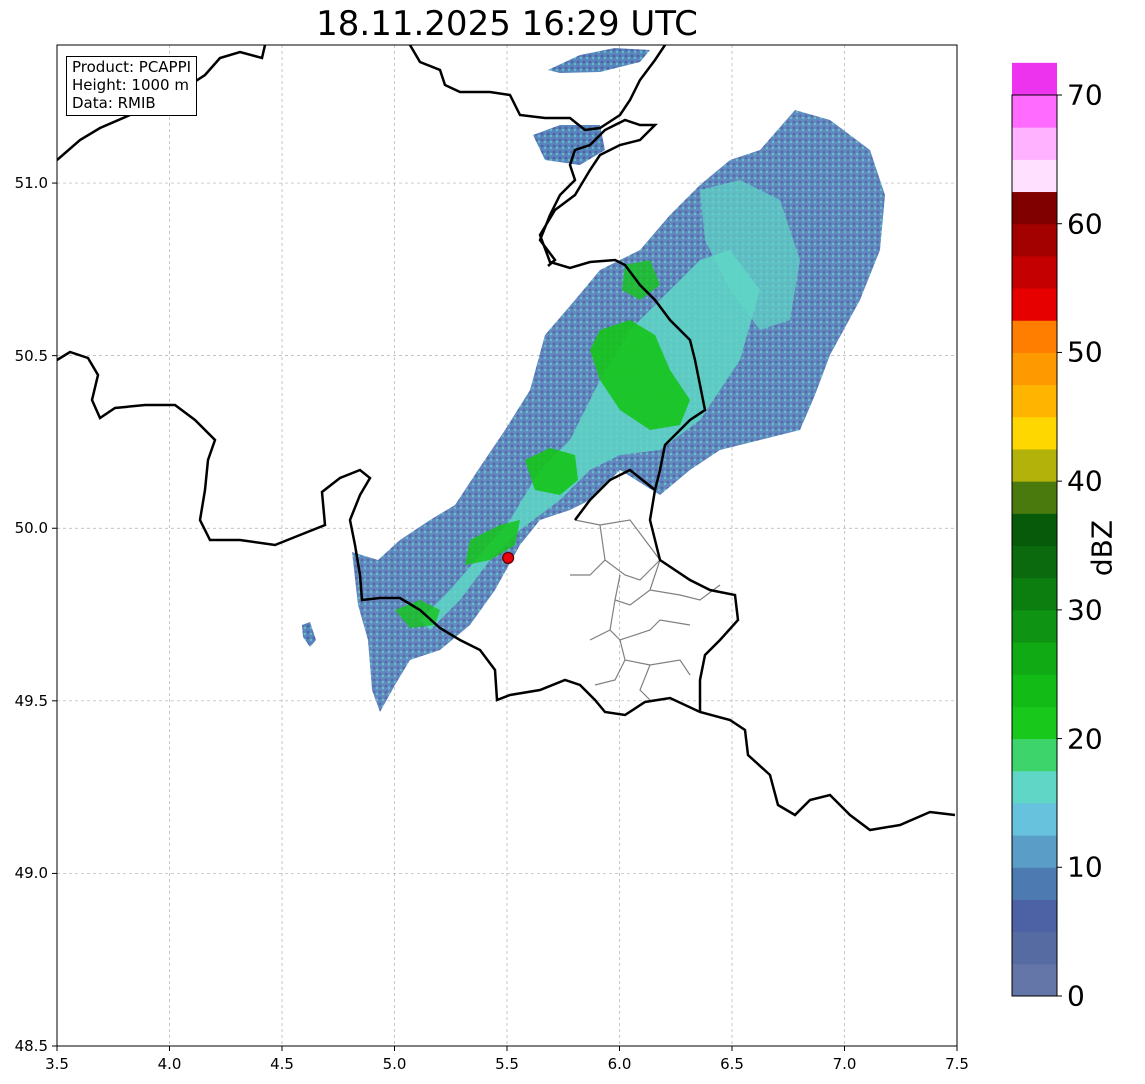 The height and width of the screenshot is (1084, 1145). I want to click on y-tick-label: 50.0, so click(31, 528).